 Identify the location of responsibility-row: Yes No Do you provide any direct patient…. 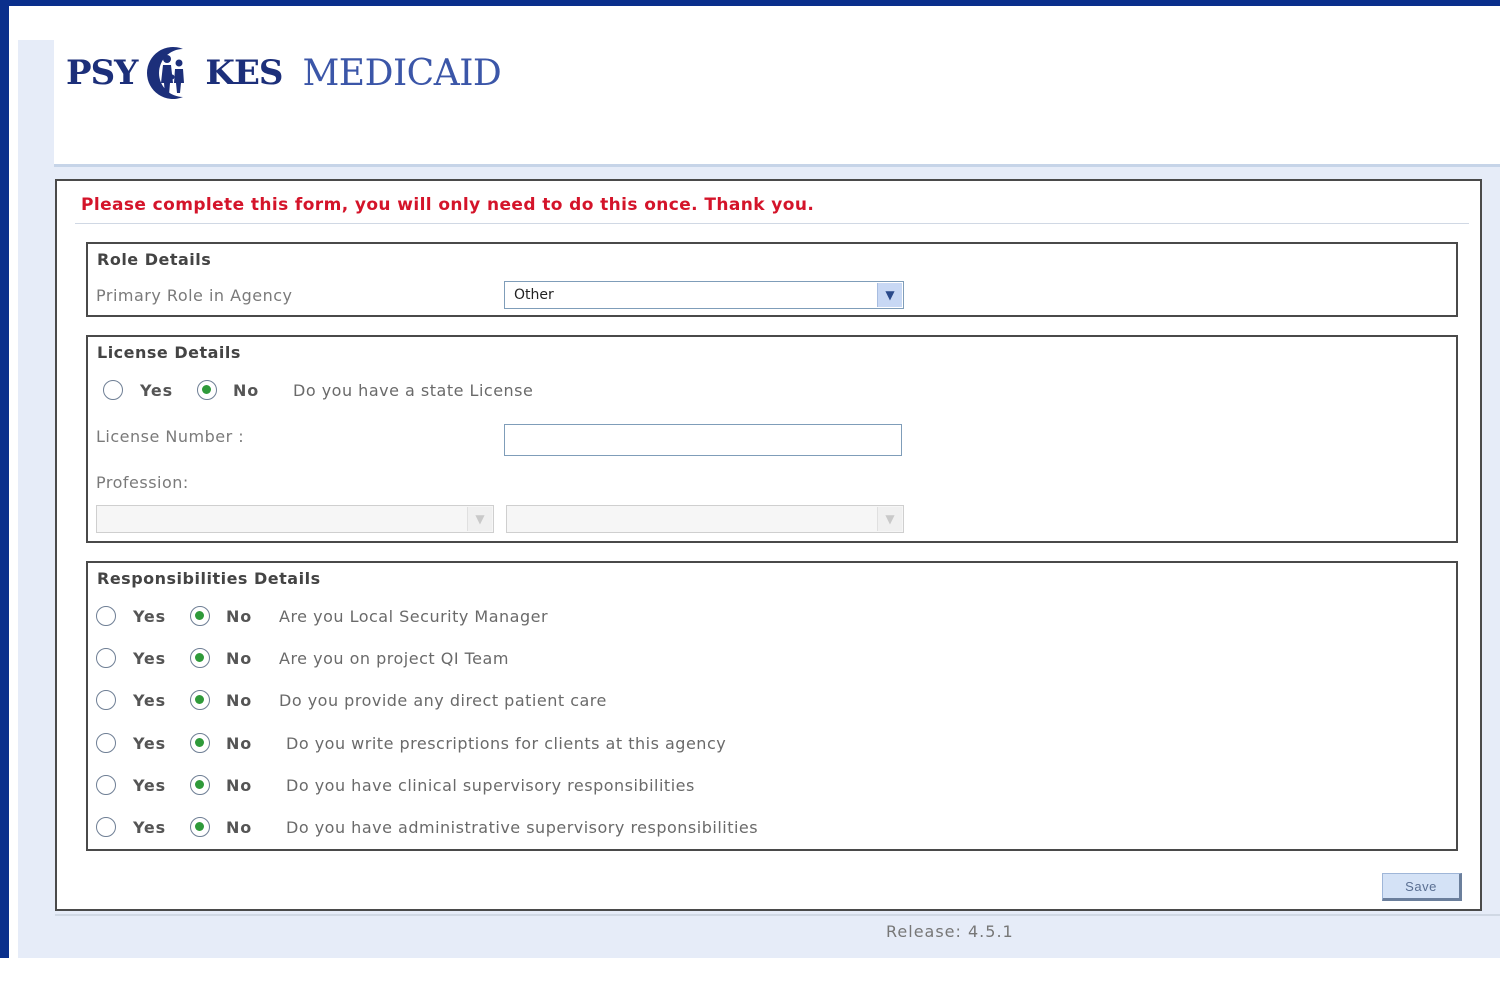
(738, 701).